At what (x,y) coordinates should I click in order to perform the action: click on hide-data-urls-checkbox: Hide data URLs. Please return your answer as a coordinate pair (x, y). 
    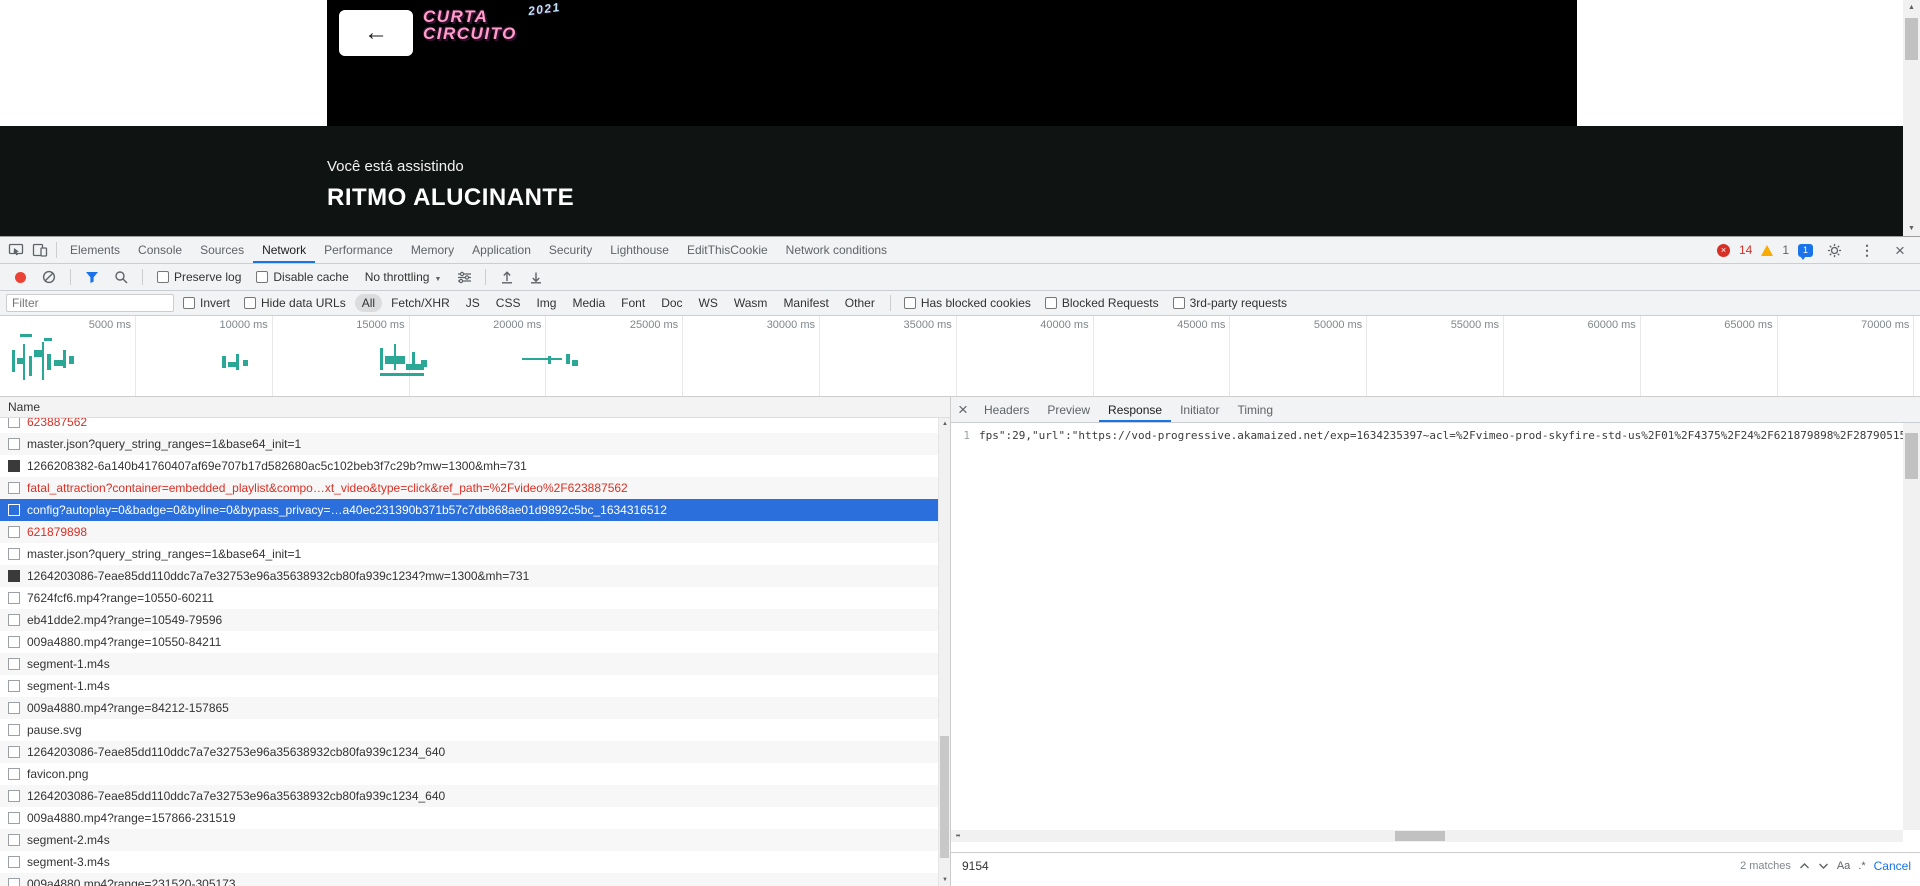
    Looking at the image, I should click on (295, 303).